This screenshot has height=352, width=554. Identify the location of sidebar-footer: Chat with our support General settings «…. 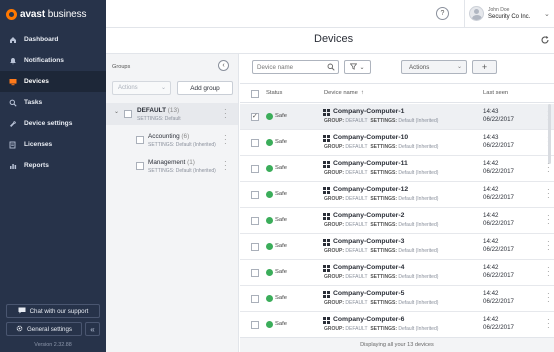
(53, 328).